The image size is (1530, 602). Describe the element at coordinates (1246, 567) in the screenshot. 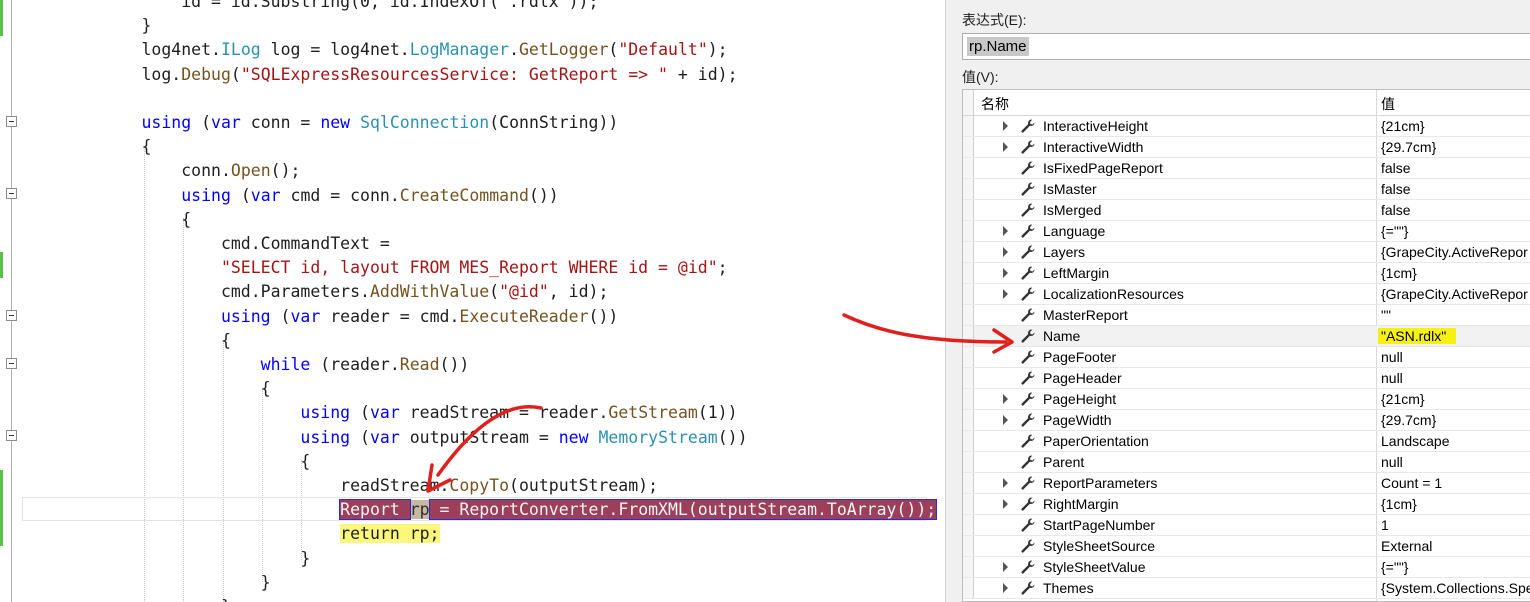

I see `property-row: StyleSheetValue {=""}` at that location.